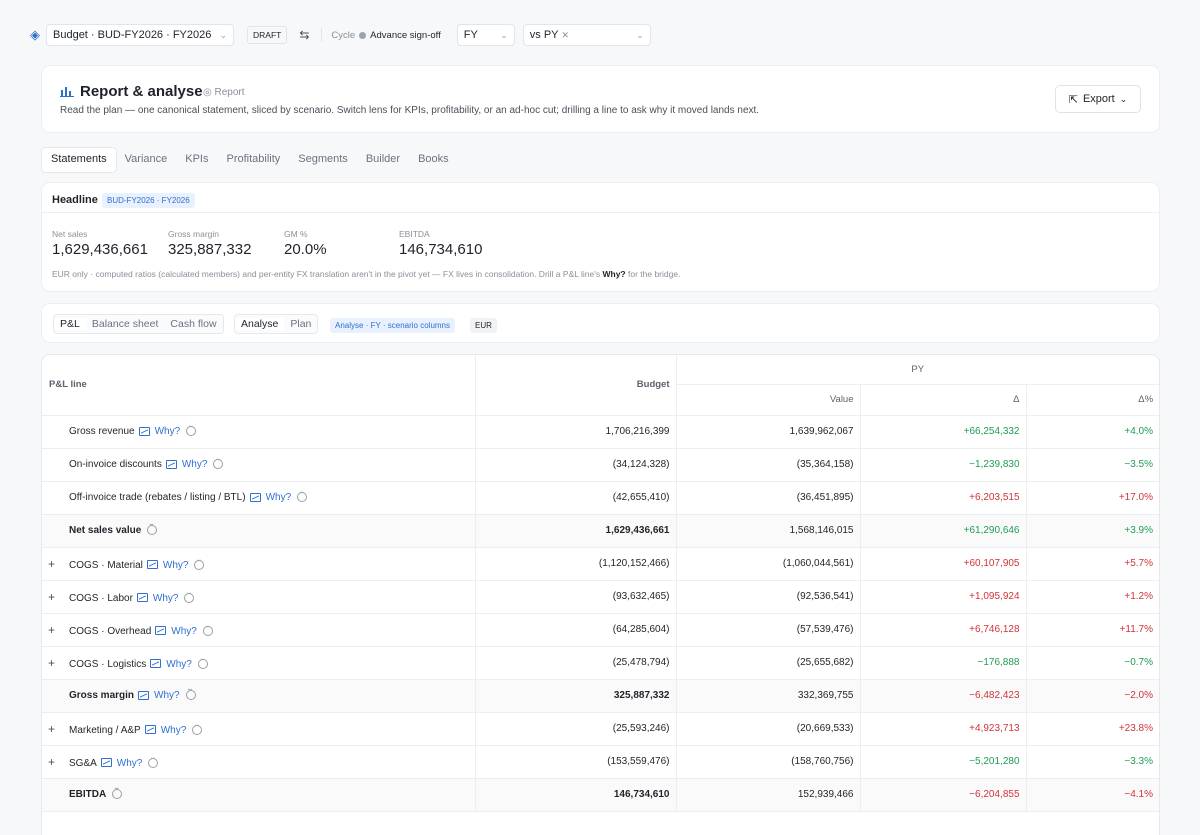 Image resolution: width=1200 pixels, height=835 pixels. Describe the element at coordinates (405, 35) in the screenshot. I see `cycle-value: Advance sign-off` at that location.